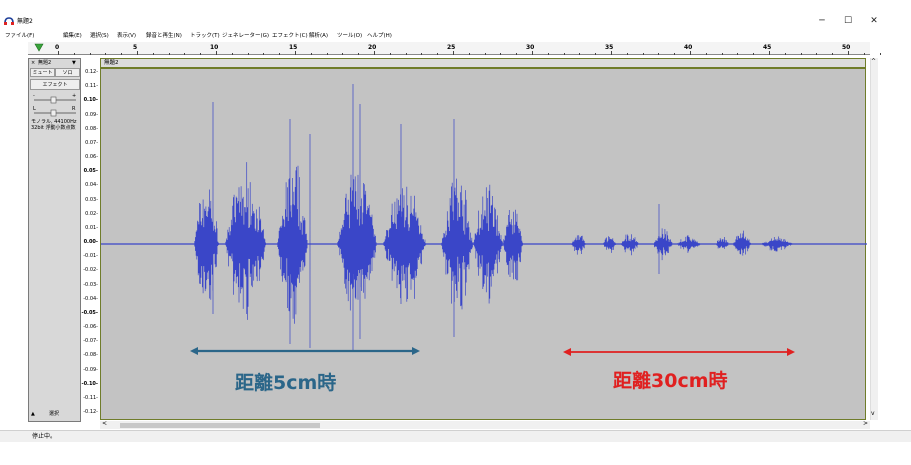  Describe the element at coordinates (55, 113) in the screenshot. I see `pan-slider` at that location.